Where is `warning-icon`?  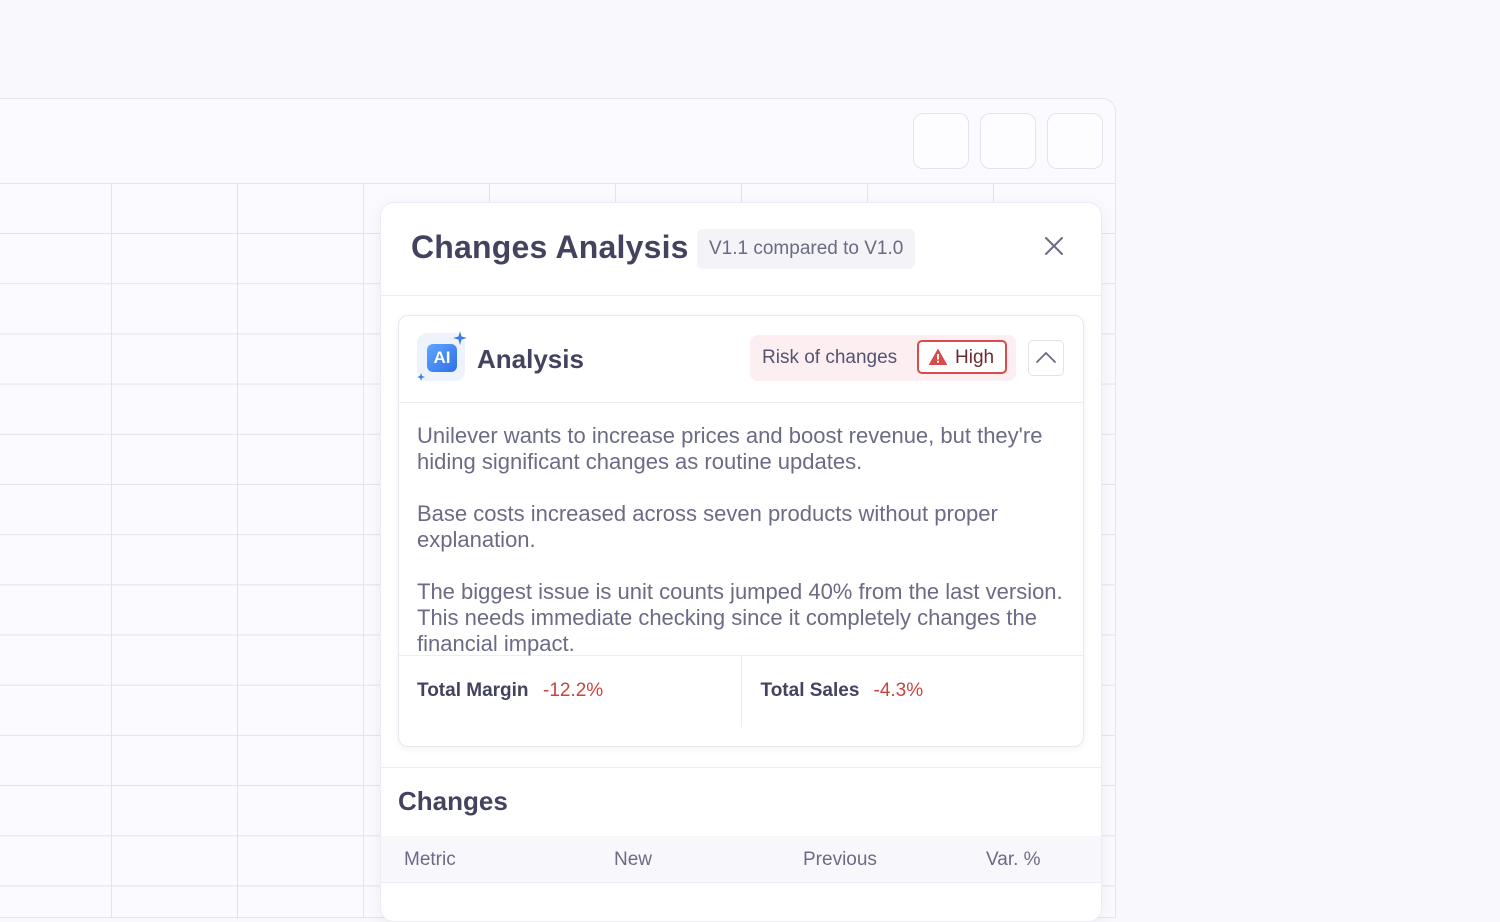
warning-icon is located at coordinates (938, 357).